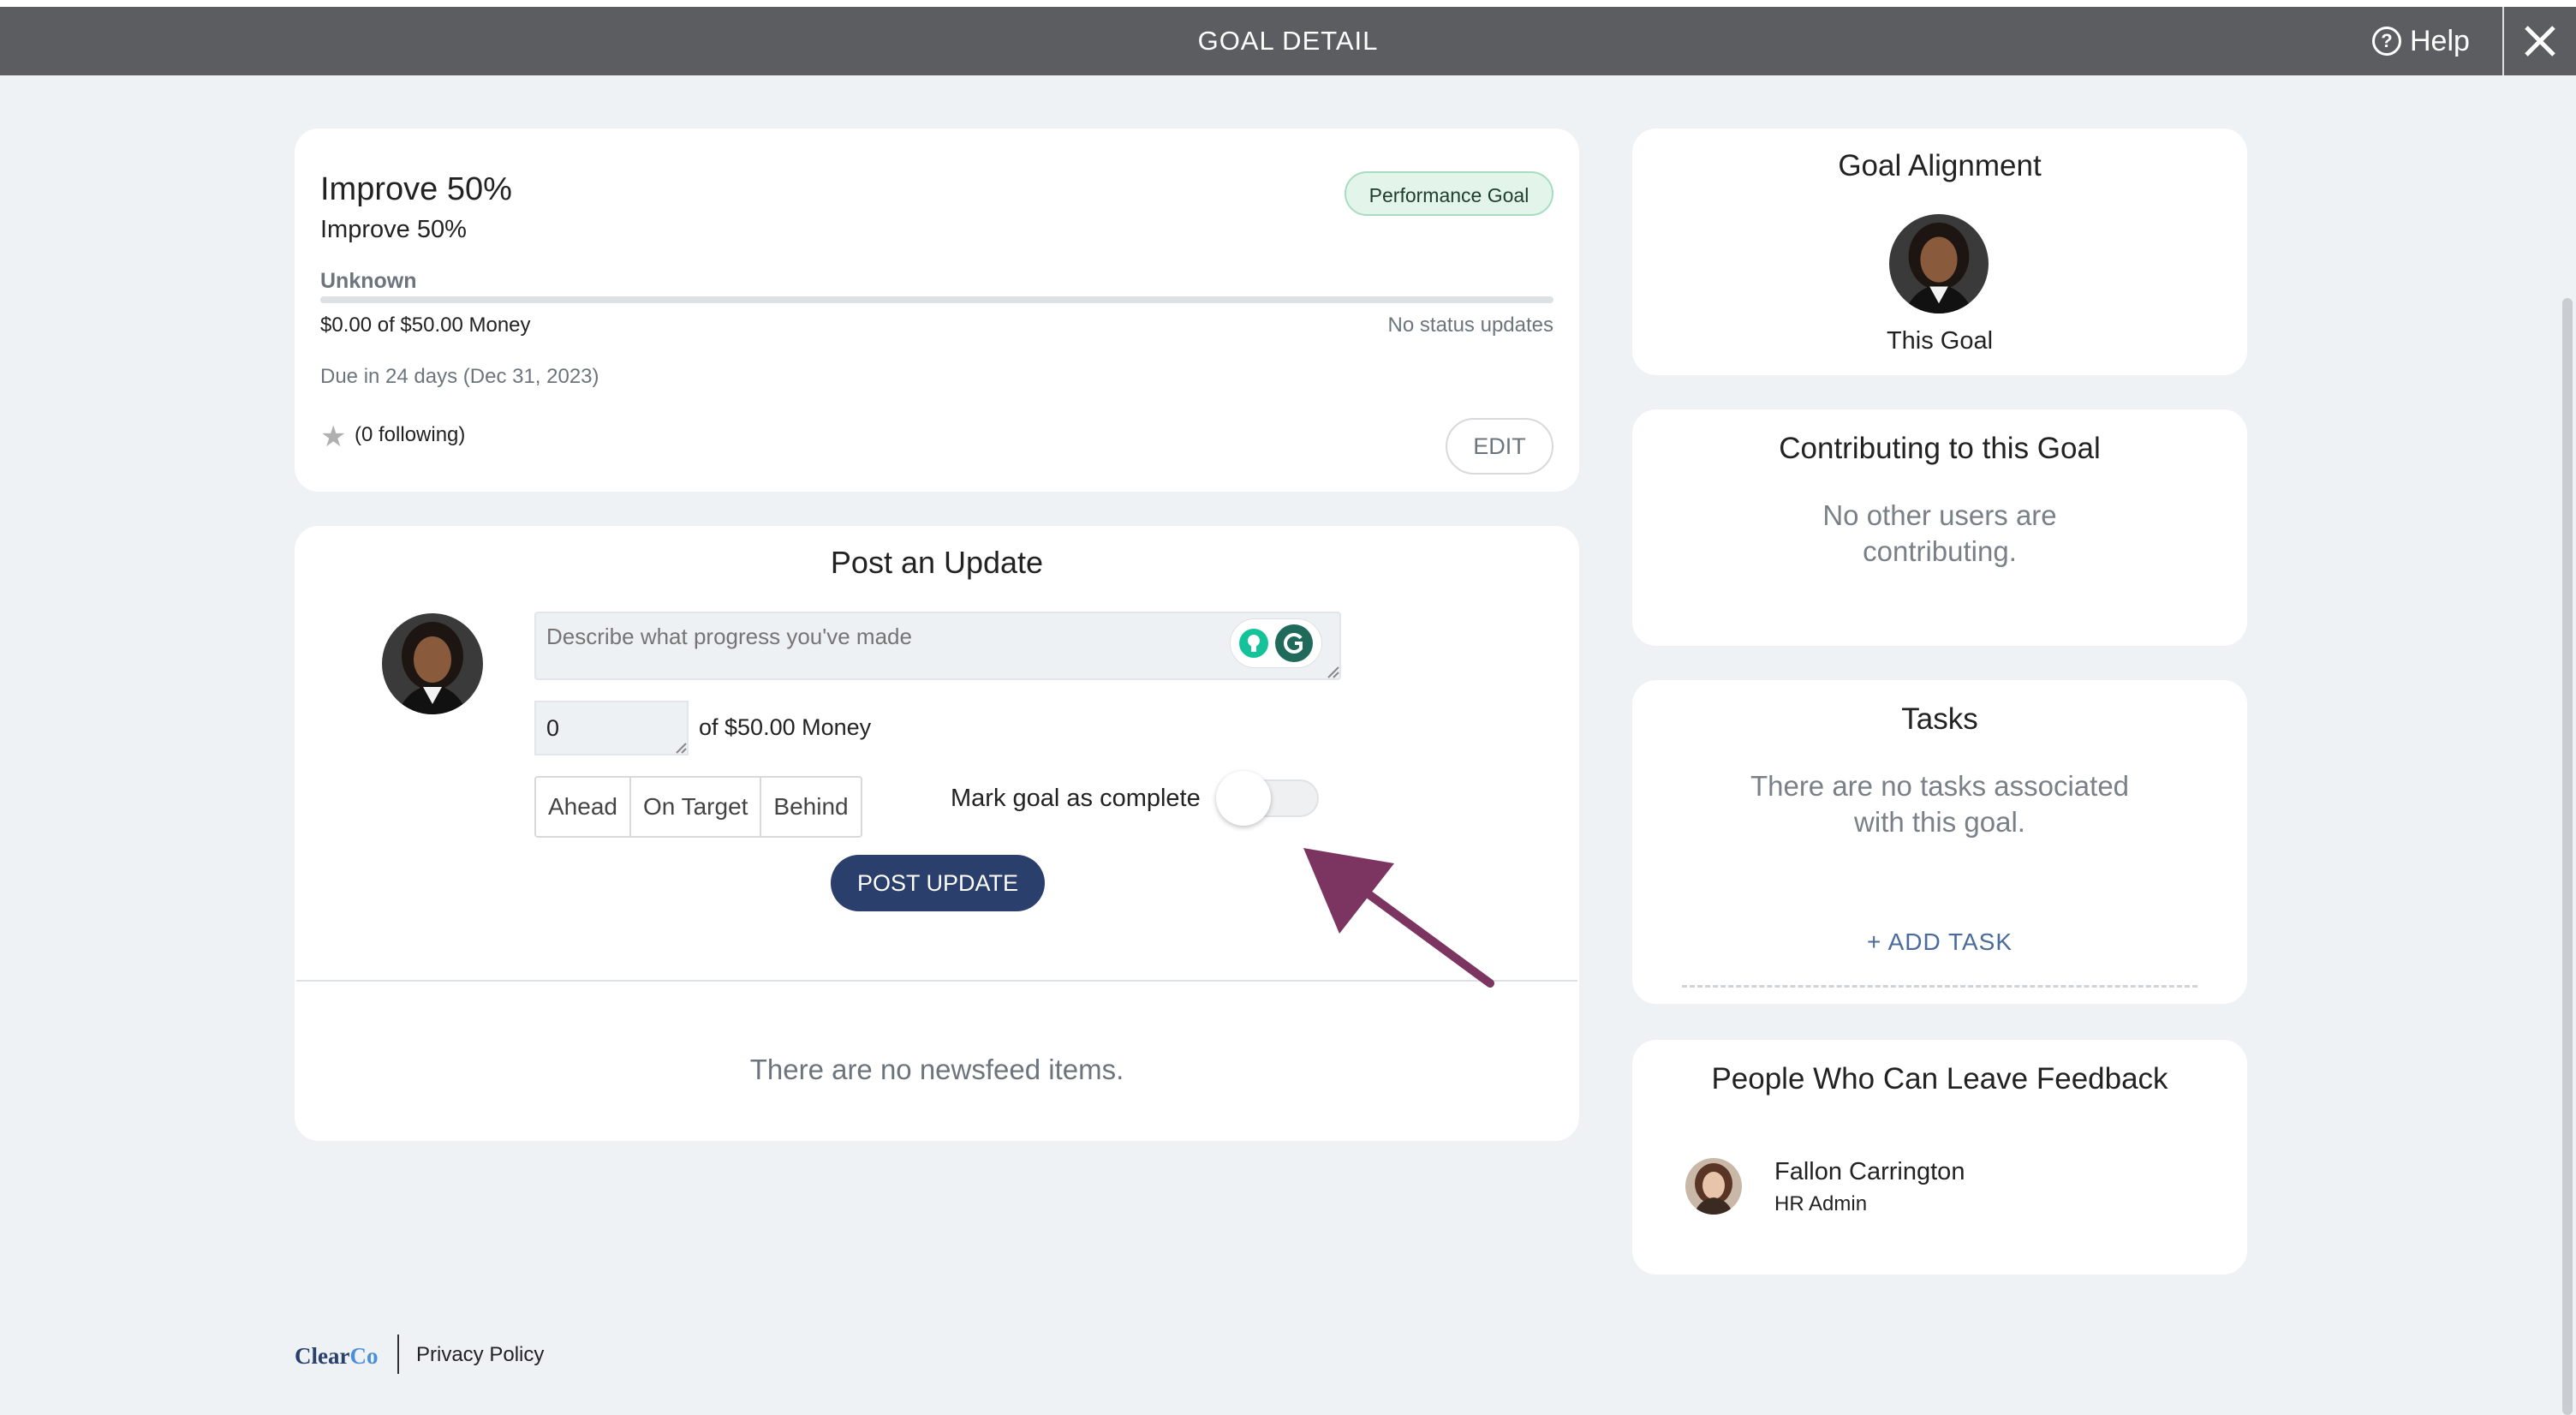  What do you see at coordinates (1940, 448) in the screenshot?
I see `contributing-title: Contributing to this Goal` at bounding box center [1940, 448].